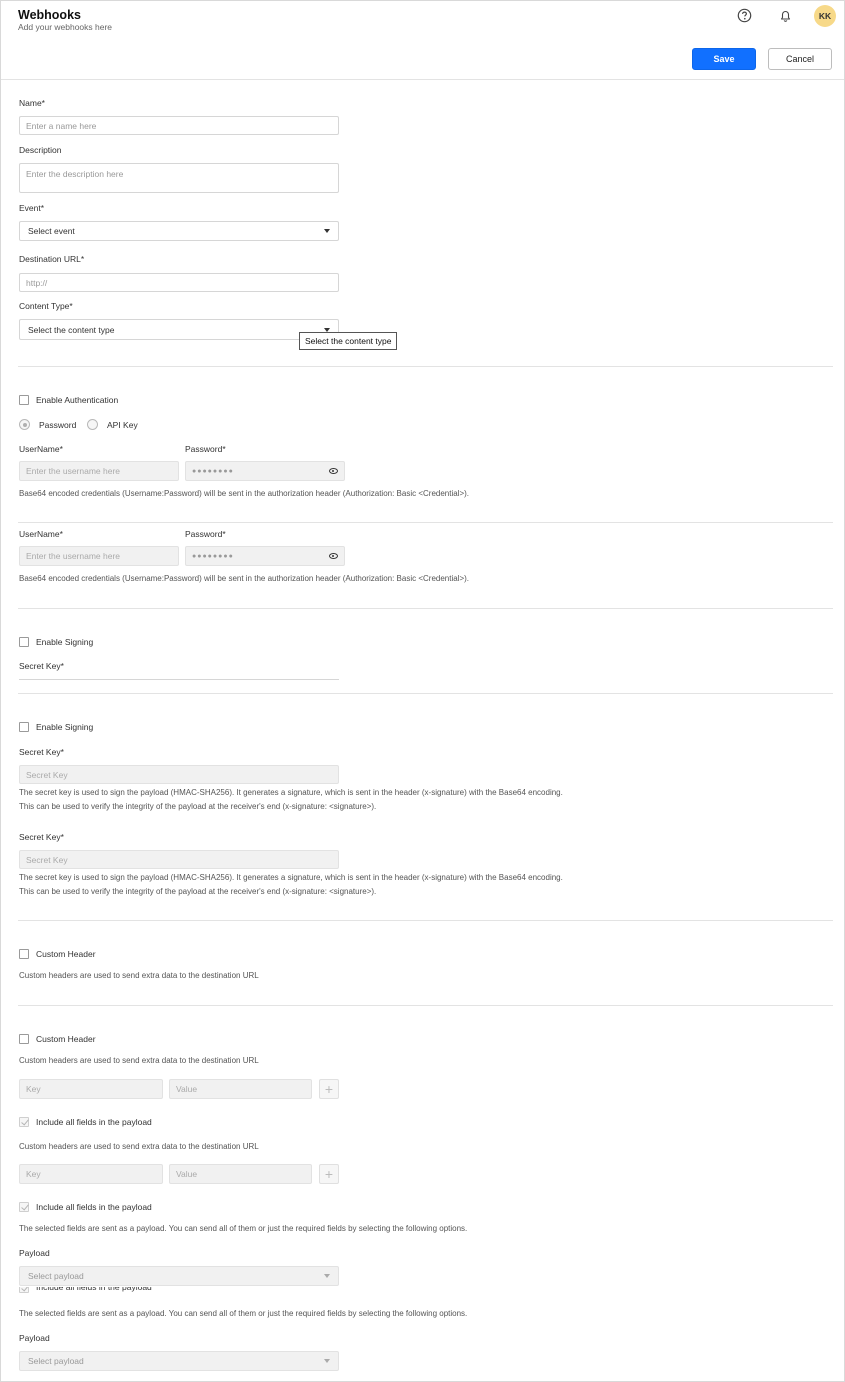 The height and width of the screenshot is (1382, 845). I want to click on clipped-include-all-row: Include all fields in the payload, so click(179, 1291).